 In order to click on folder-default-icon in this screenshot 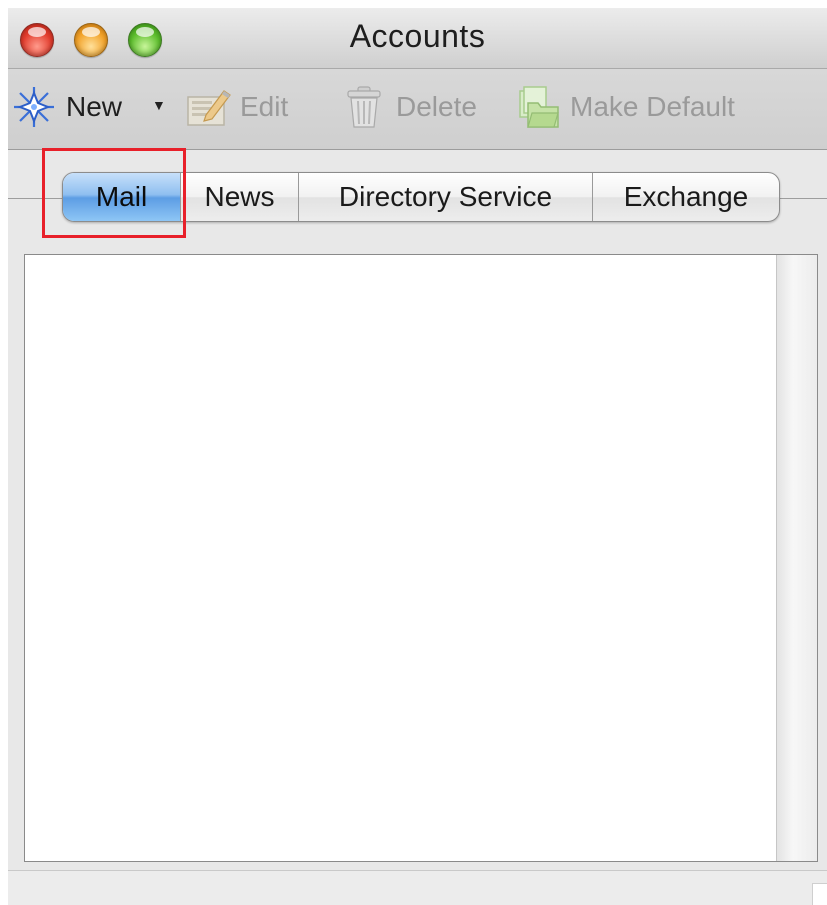, I will do `click(538, 107)`.